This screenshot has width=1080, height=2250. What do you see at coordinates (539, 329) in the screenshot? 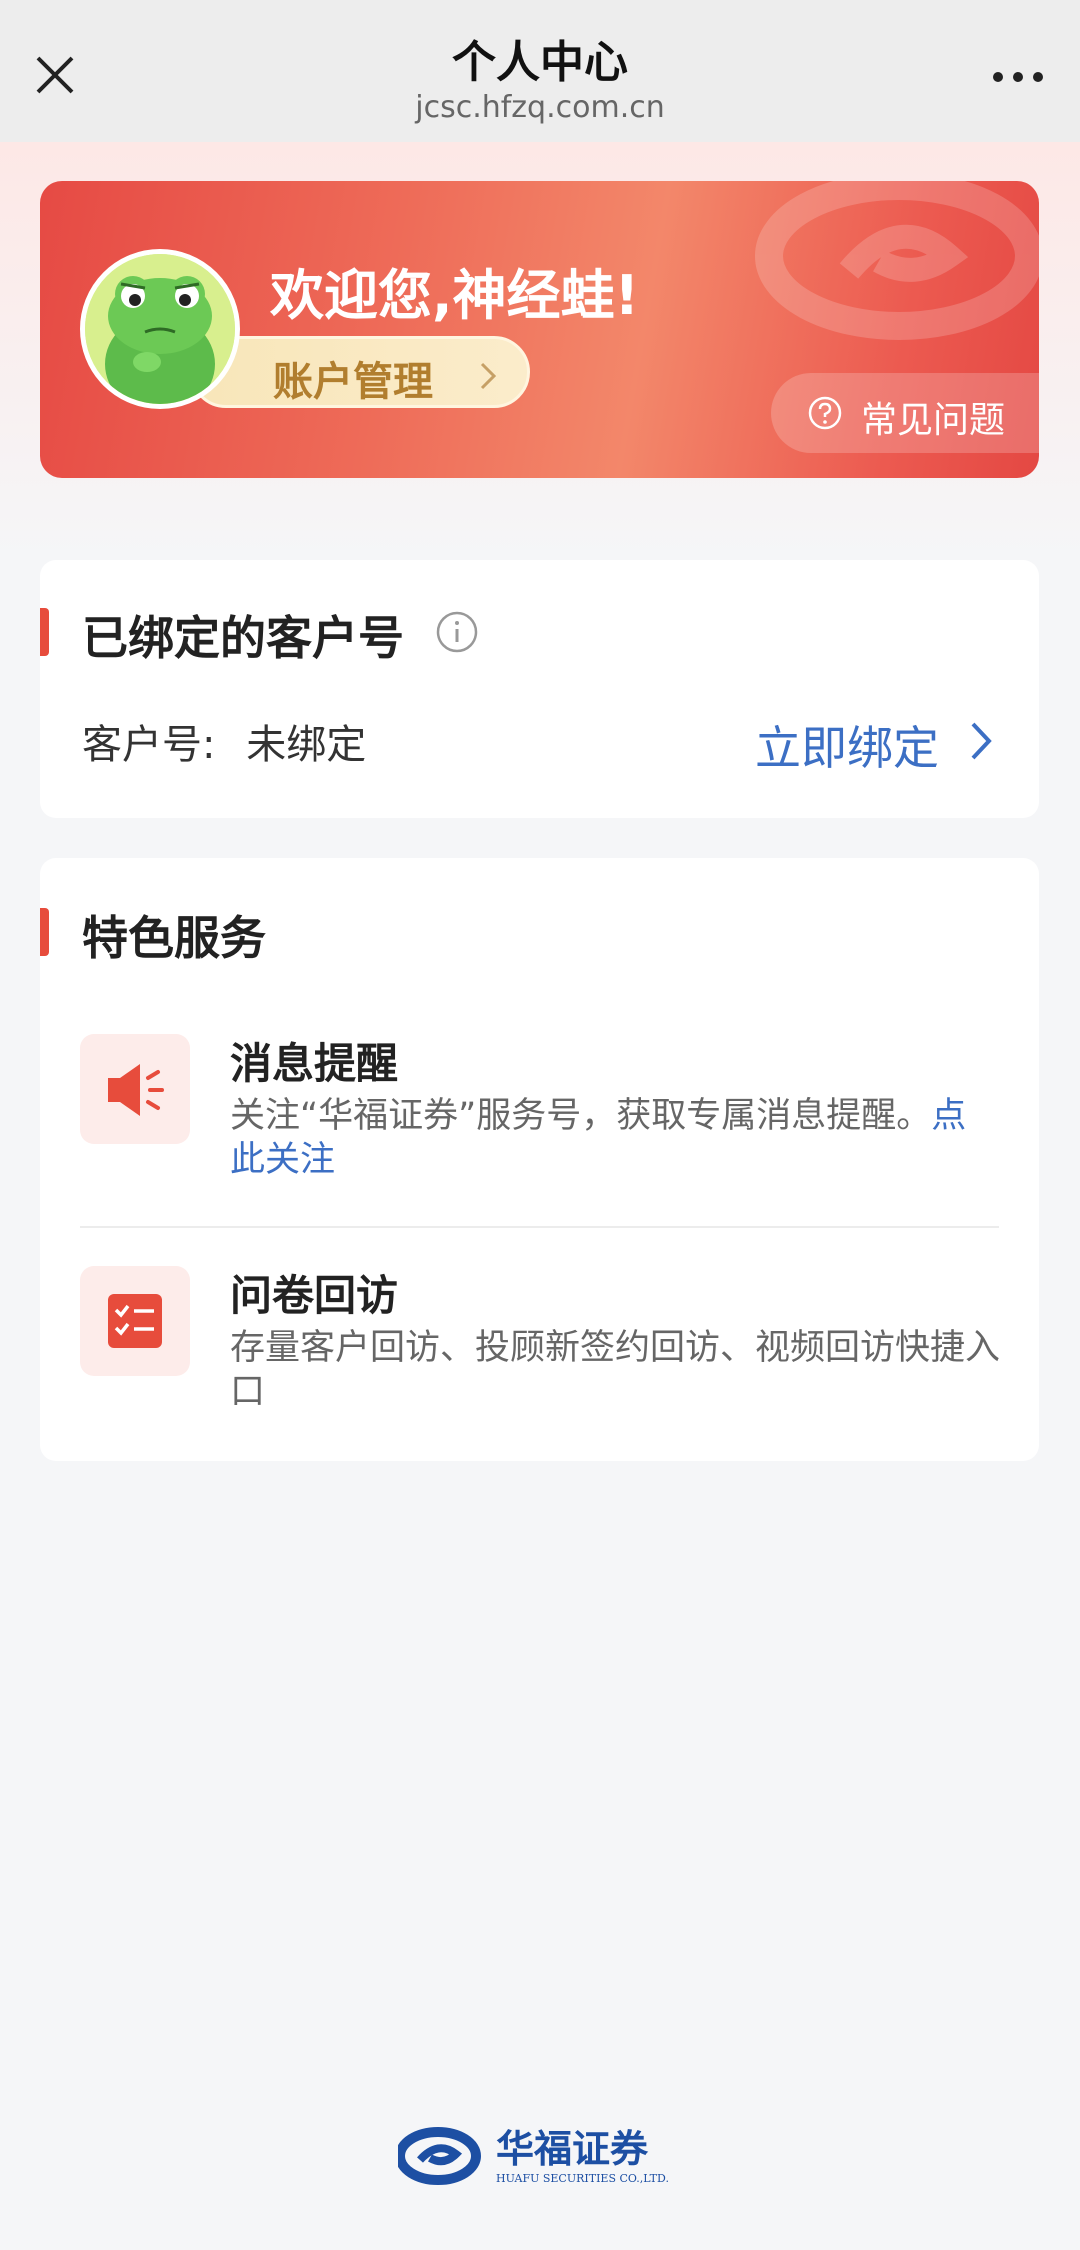
I see `welcome-banner: 账户管理 欢迎您,神经蛙! 常见问题` at bounding box center [539, 329].